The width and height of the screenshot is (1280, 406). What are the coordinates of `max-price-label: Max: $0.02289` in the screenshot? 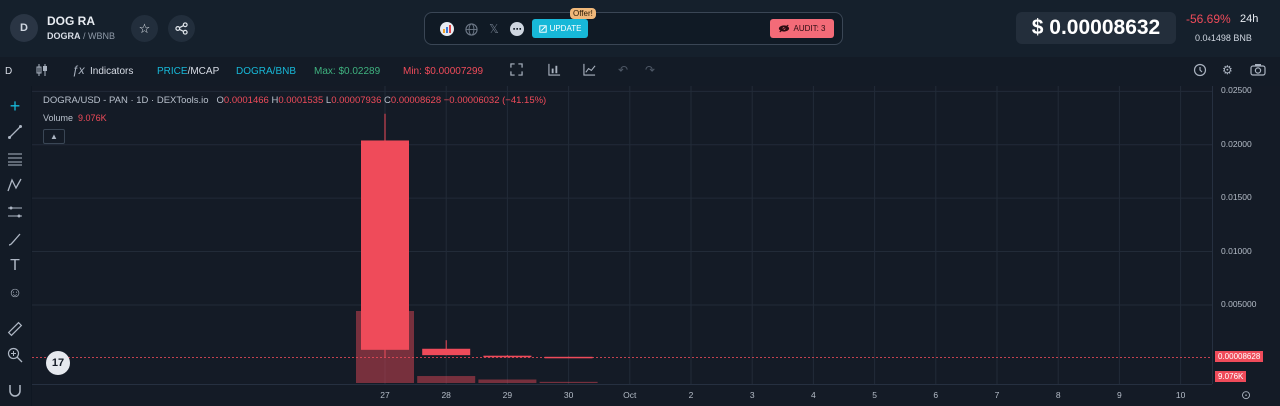 It's located at (347, 71).